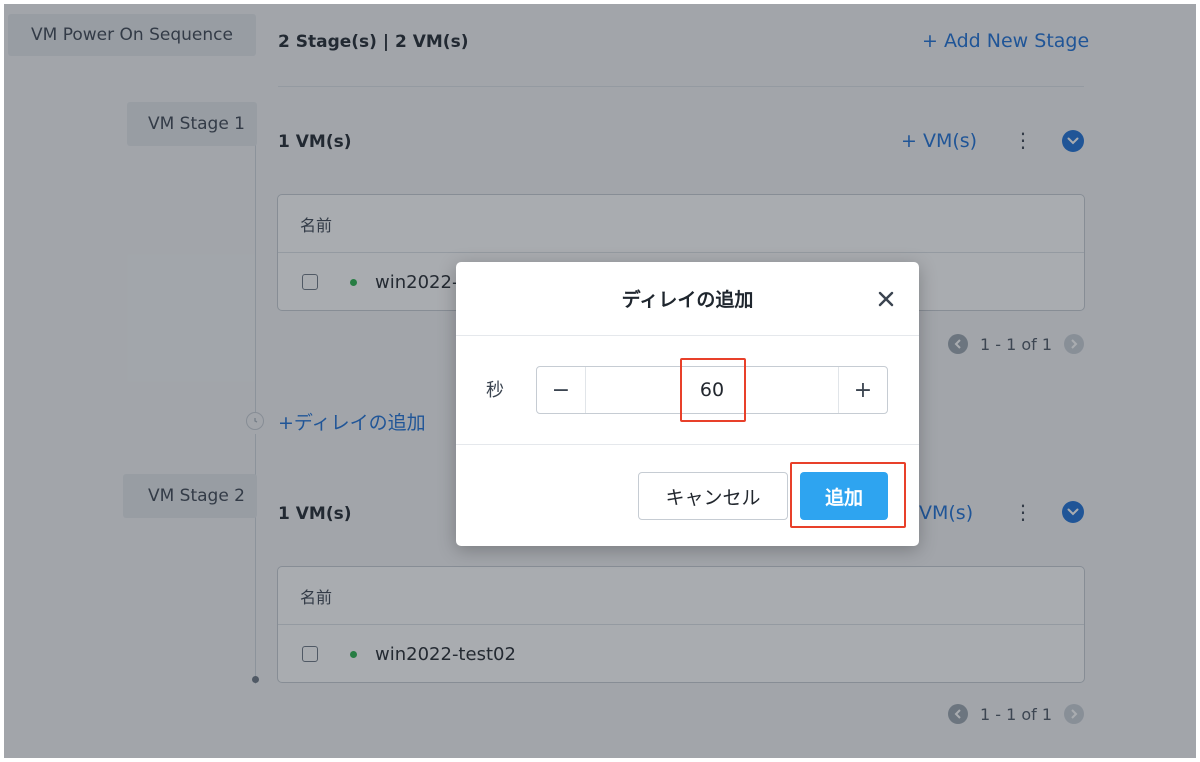 The image size is (1200, 762). I want to click on highlight-box-value, so click(713, 390).